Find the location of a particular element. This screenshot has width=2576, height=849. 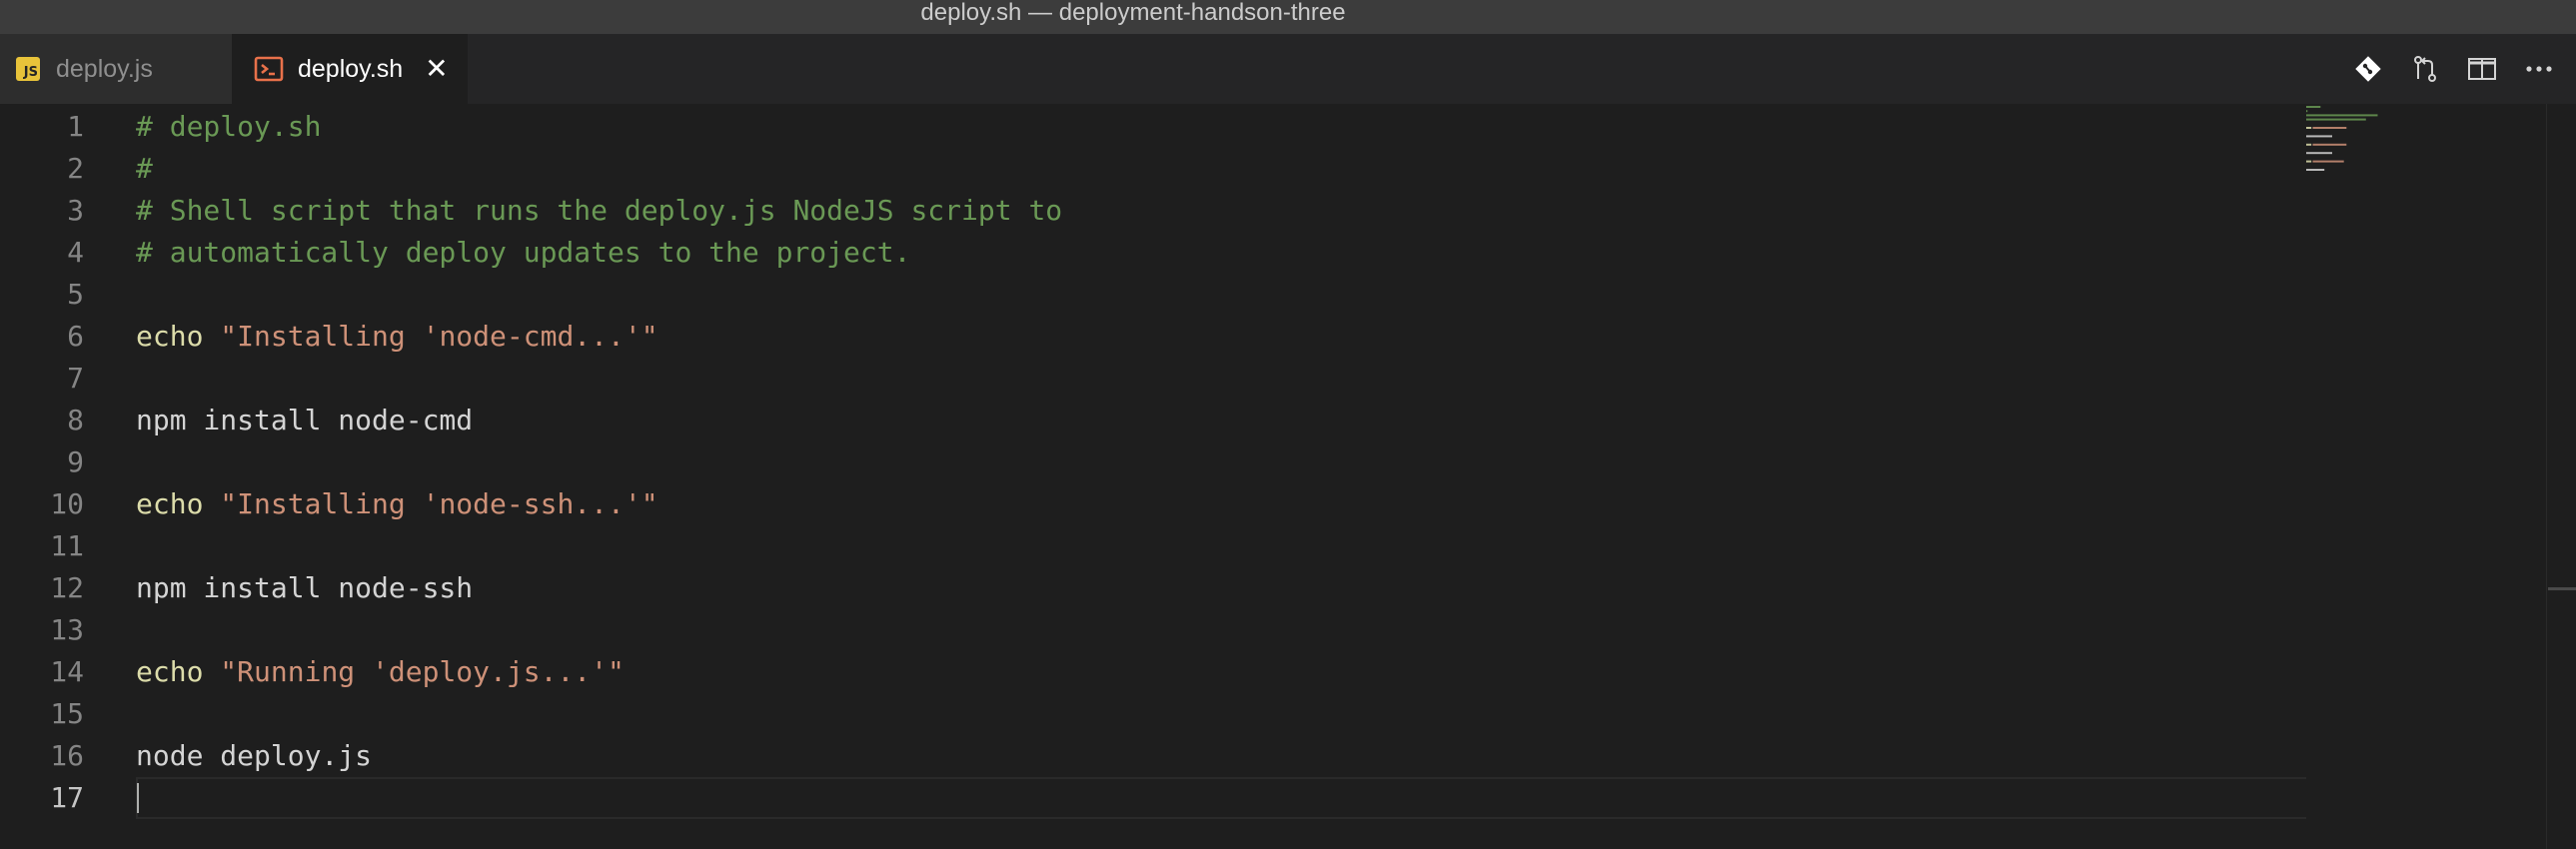

line-code: # deploy.sh is located at coordinates (228, 127).